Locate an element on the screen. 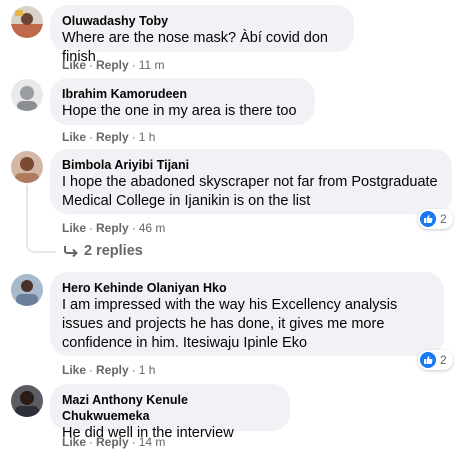  comment-author: Ibrahim Kamorudeen is located at coordinates (182, 94).